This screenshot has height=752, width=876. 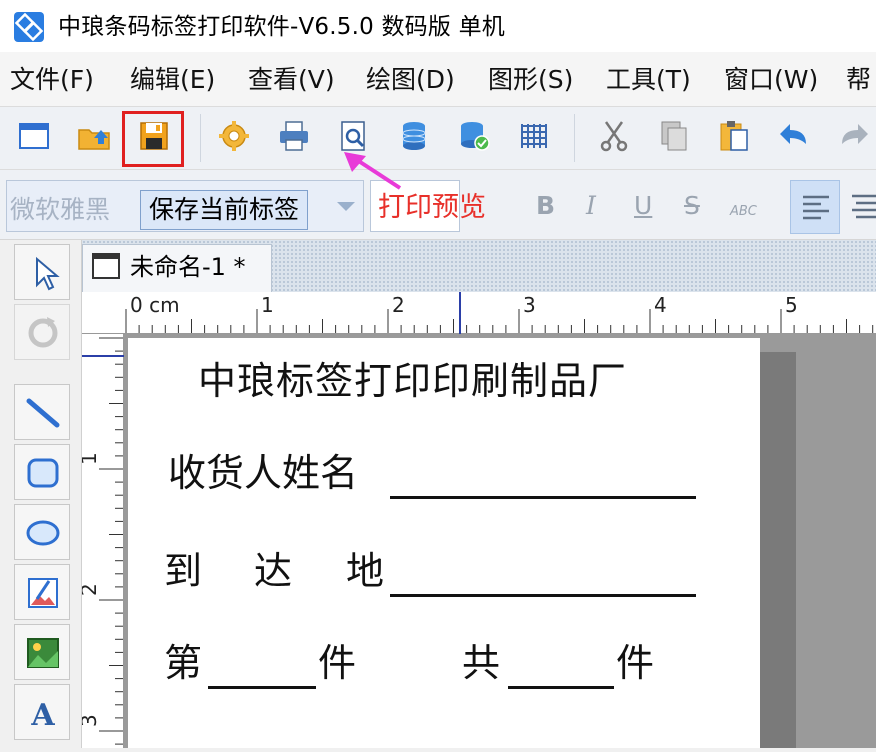 I want to click on underline-button: U, so click(x=643, y=206).